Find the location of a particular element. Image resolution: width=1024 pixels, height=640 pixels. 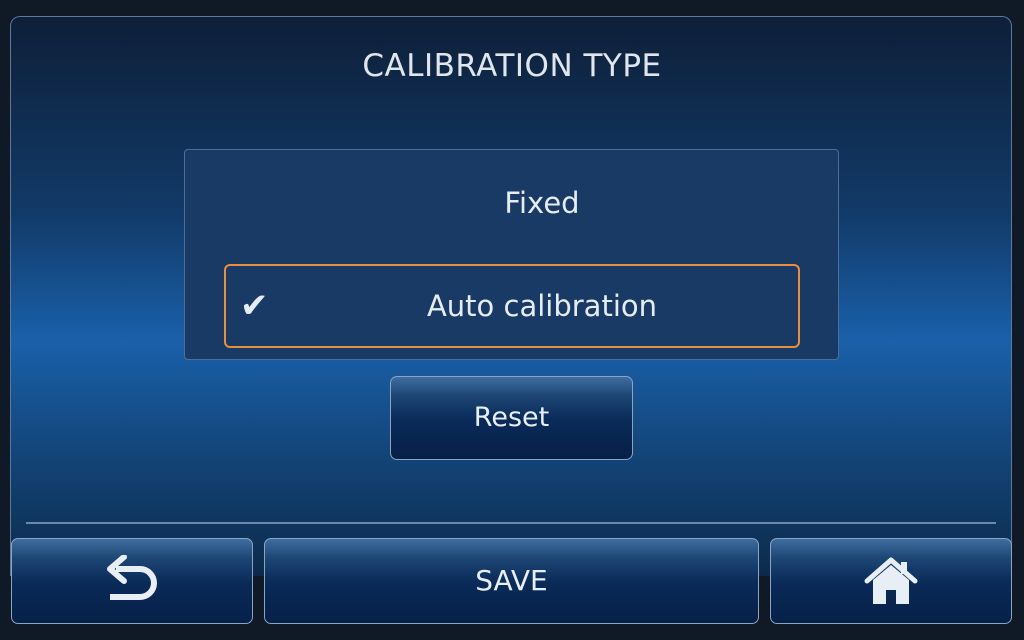

home-icon is located at coordinates (891, 580).